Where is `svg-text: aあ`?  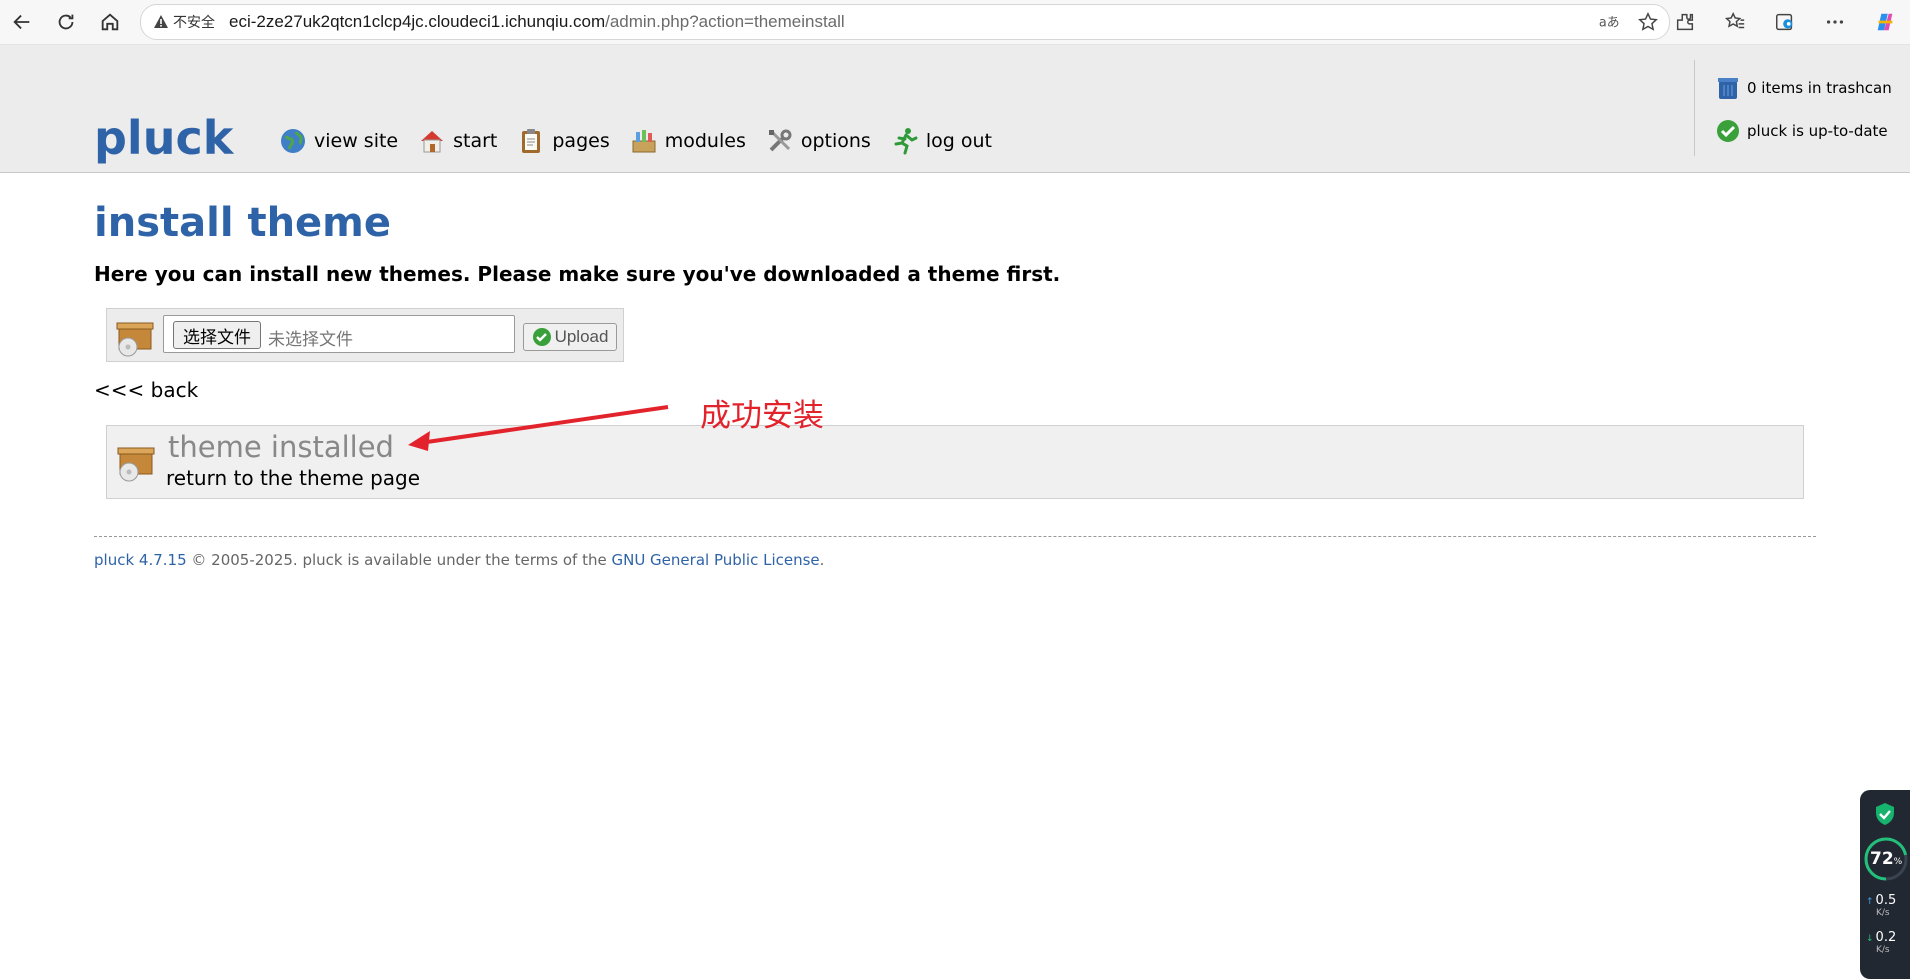 svg-text: aあ is located at coordinates (1609, 23).